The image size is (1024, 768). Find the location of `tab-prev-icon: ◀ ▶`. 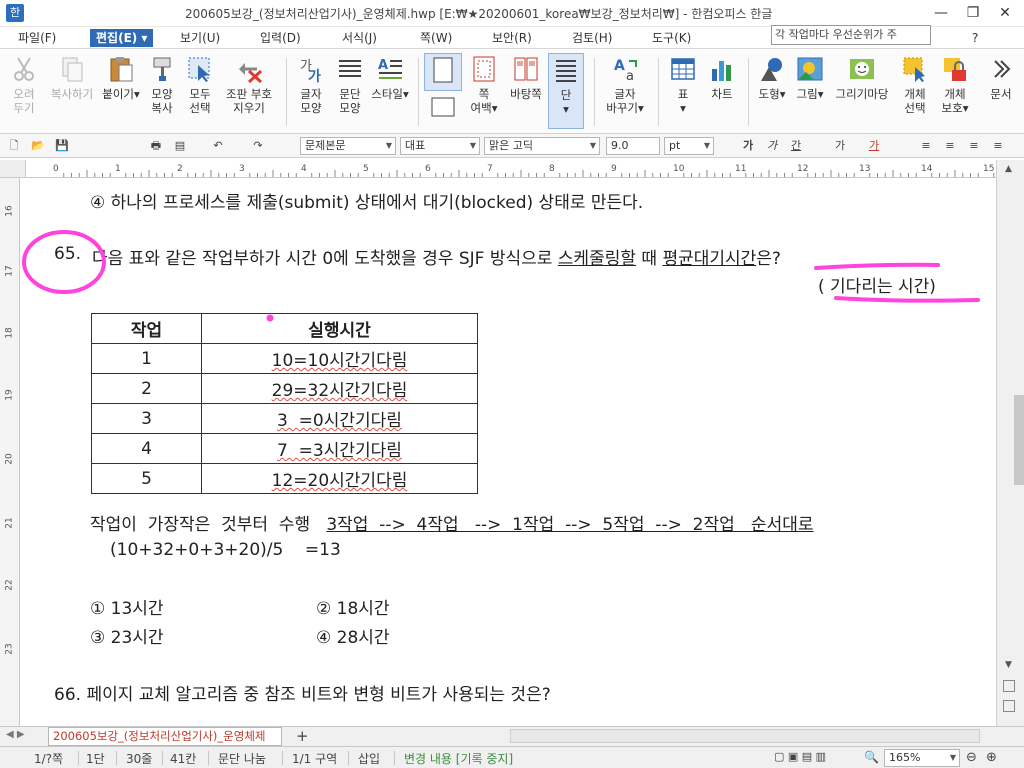

tab-prev-icon: ◀ ▶ is located at coordinates (15, 734).